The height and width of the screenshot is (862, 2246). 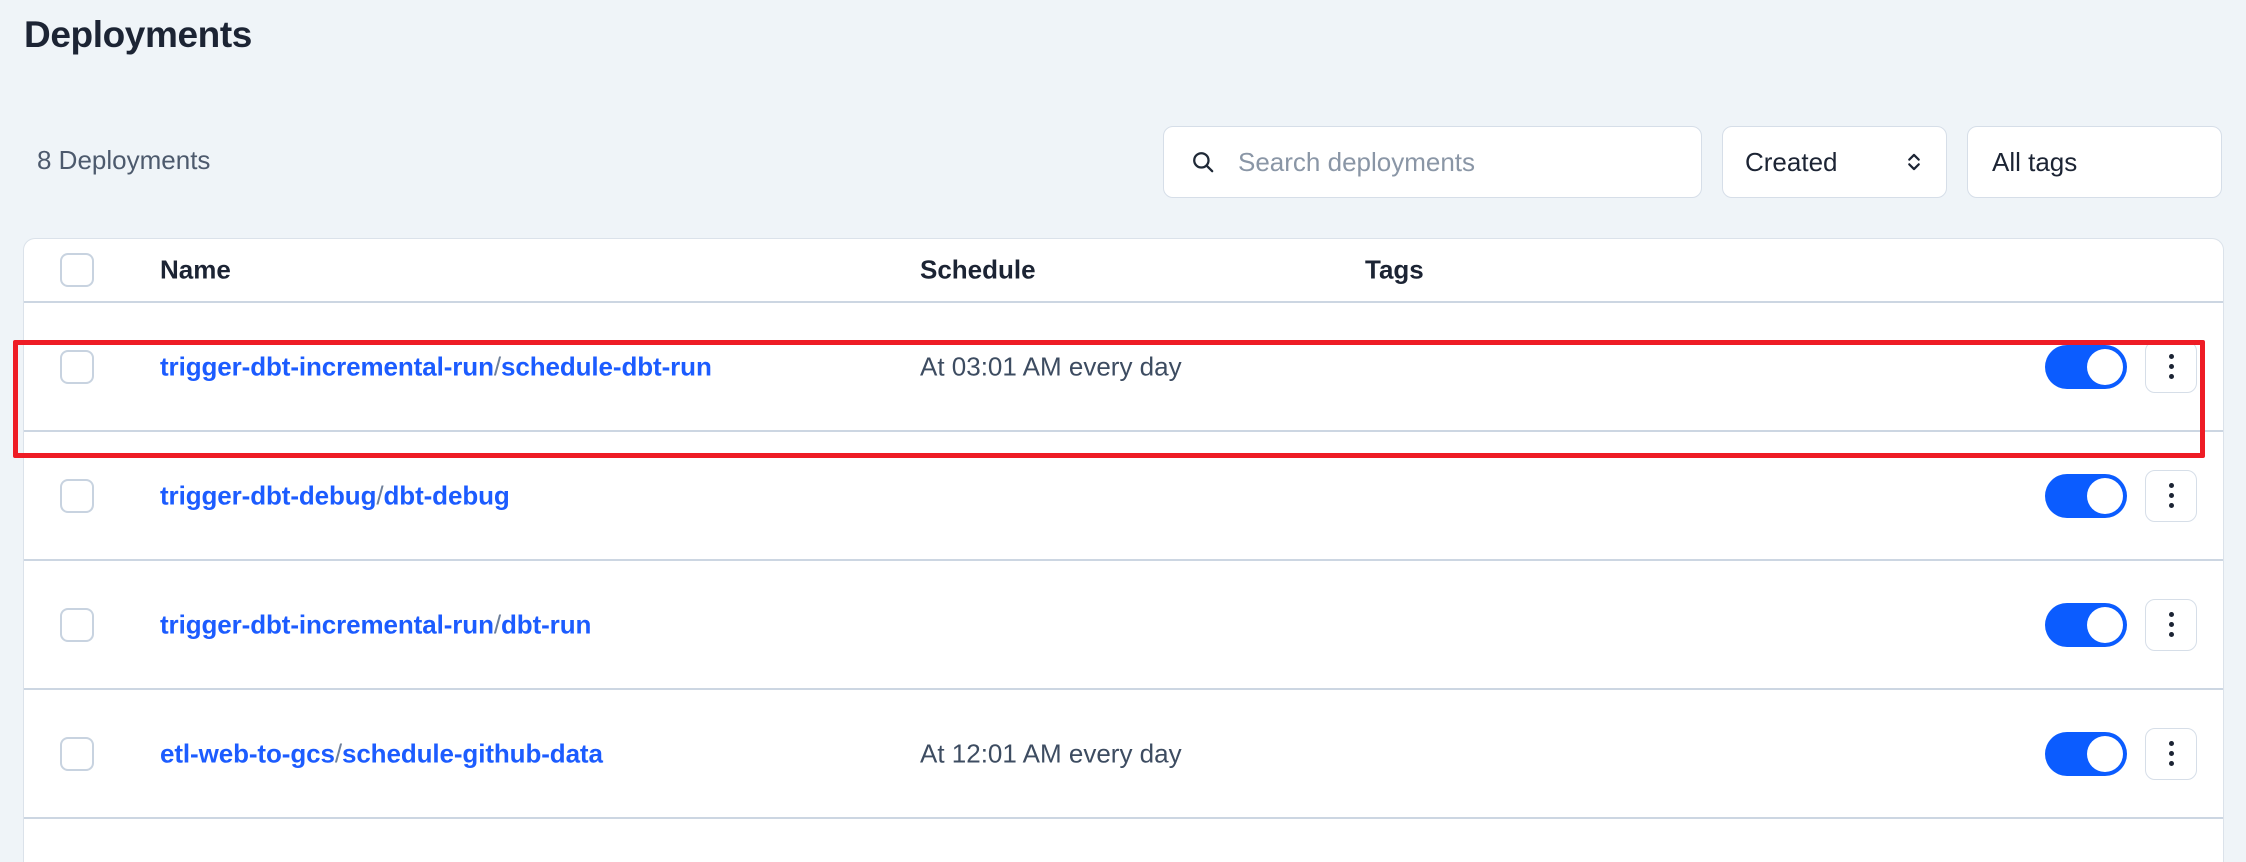 What do you see at coordinates (546, 624) in the screenshot?
I see `deployment-name: dbt-run` at bounding box center [546, 624].